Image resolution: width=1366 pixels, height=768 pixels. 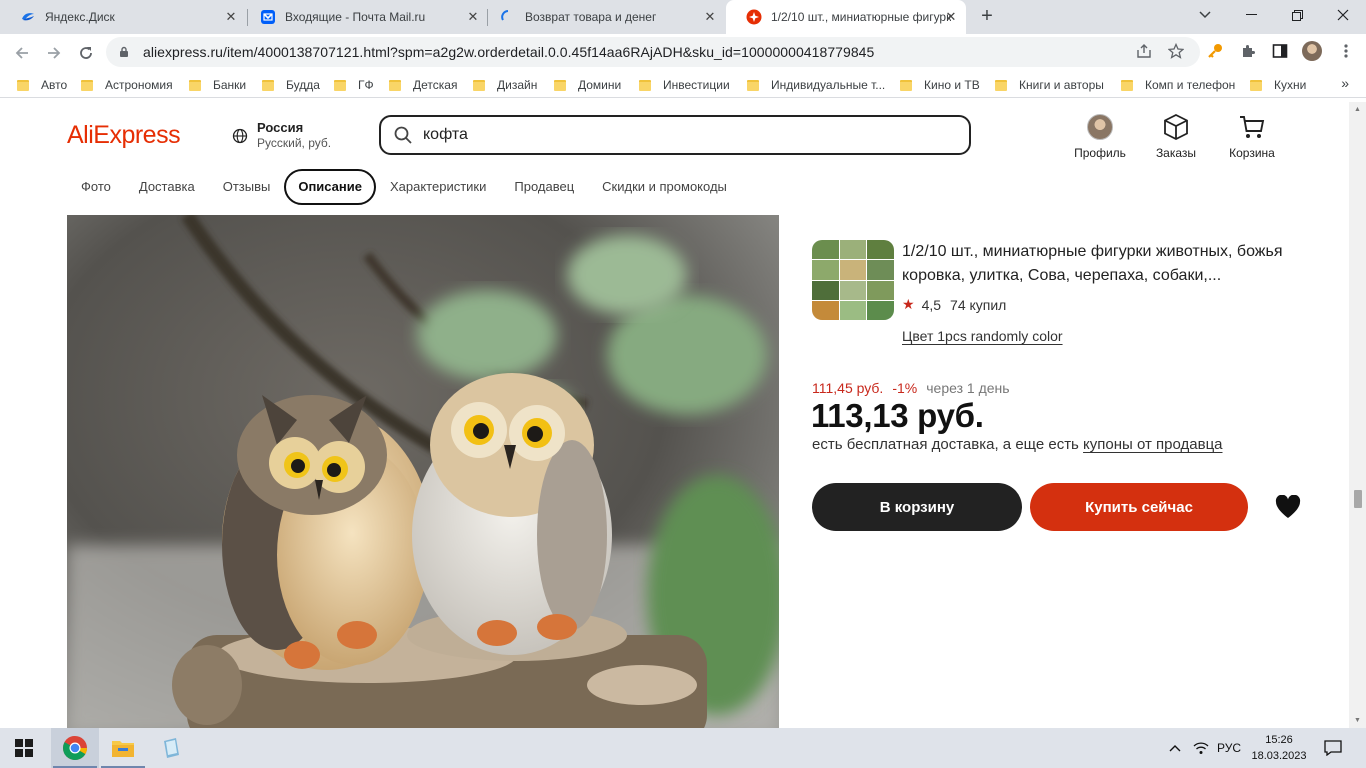 I want to click on taskbar-chrome, so click(x=75, y=748).